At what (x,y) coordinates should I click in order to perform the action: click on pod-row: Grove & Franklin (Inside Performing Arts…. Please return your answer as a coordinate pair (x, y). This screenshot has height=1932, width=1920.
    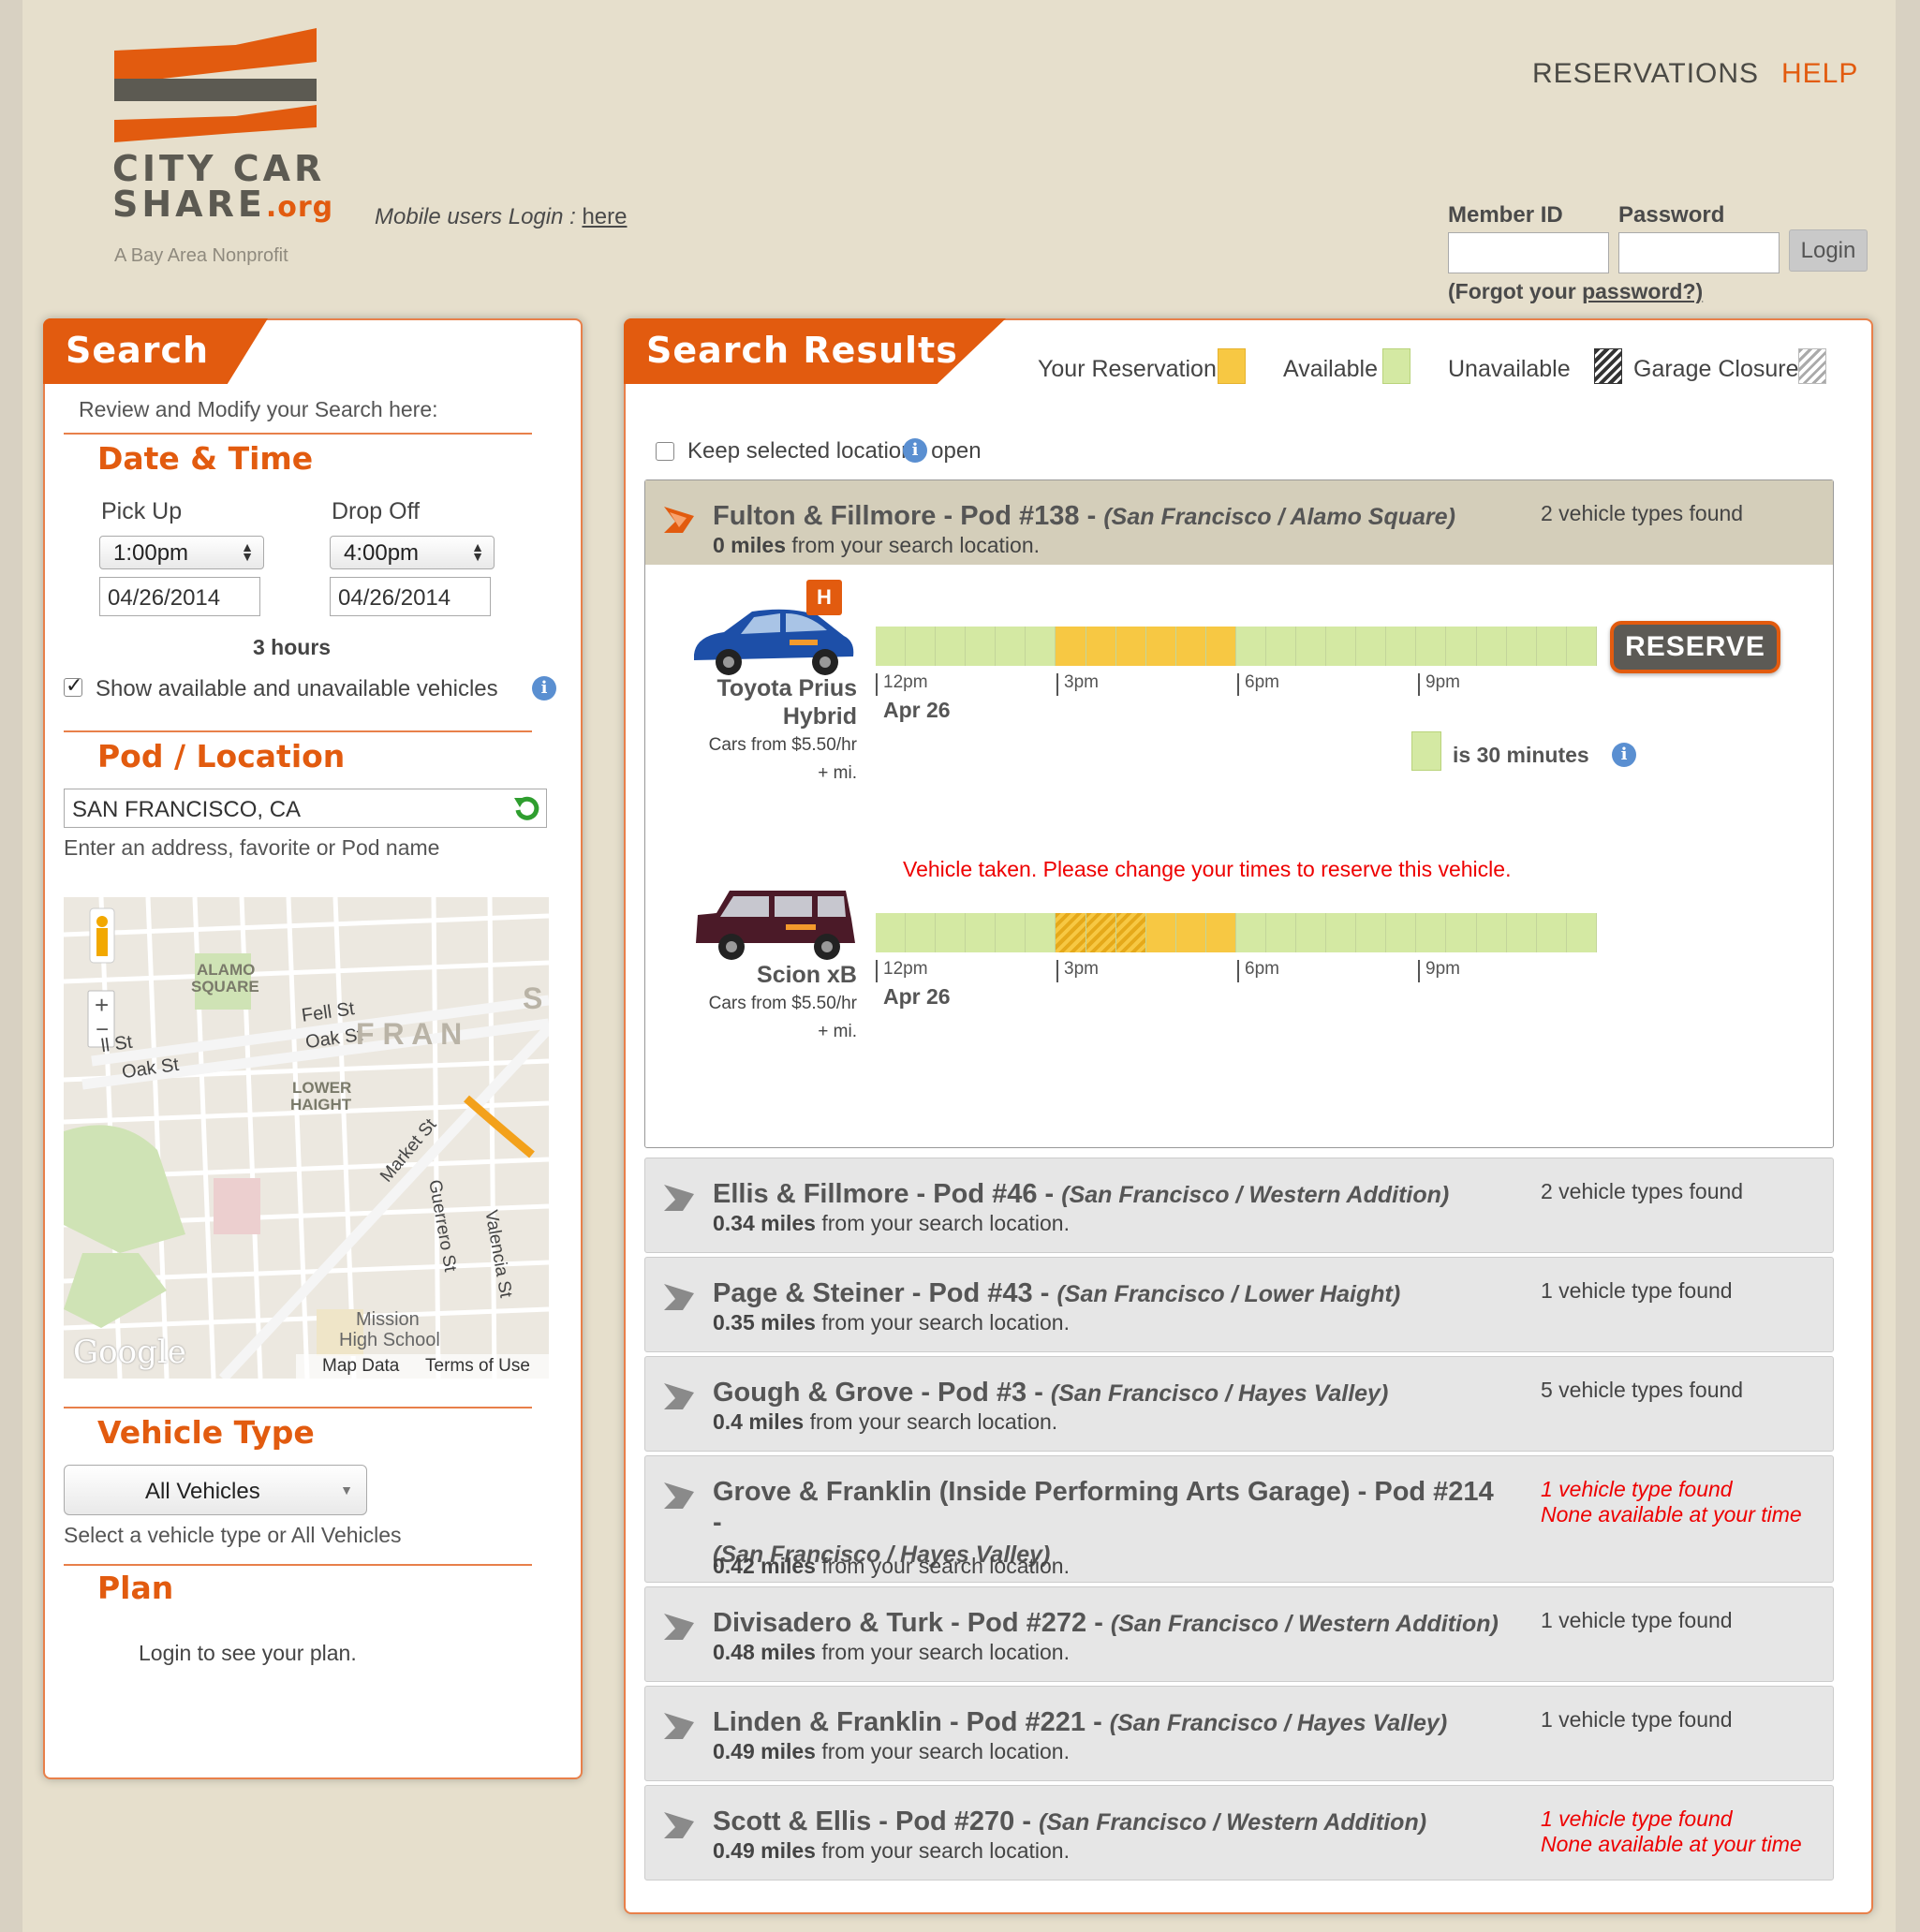
    Looking at the image, I should click on (1239, 1519).